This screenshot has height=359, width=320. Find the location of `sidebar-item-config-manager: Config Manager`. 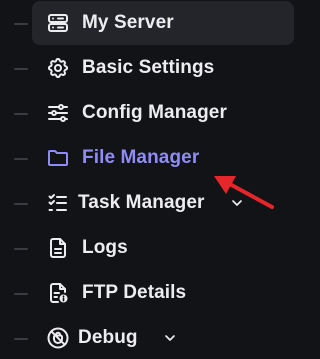

sidebar-item-config-manager: Config Manager is located at coordinates (129, 113).